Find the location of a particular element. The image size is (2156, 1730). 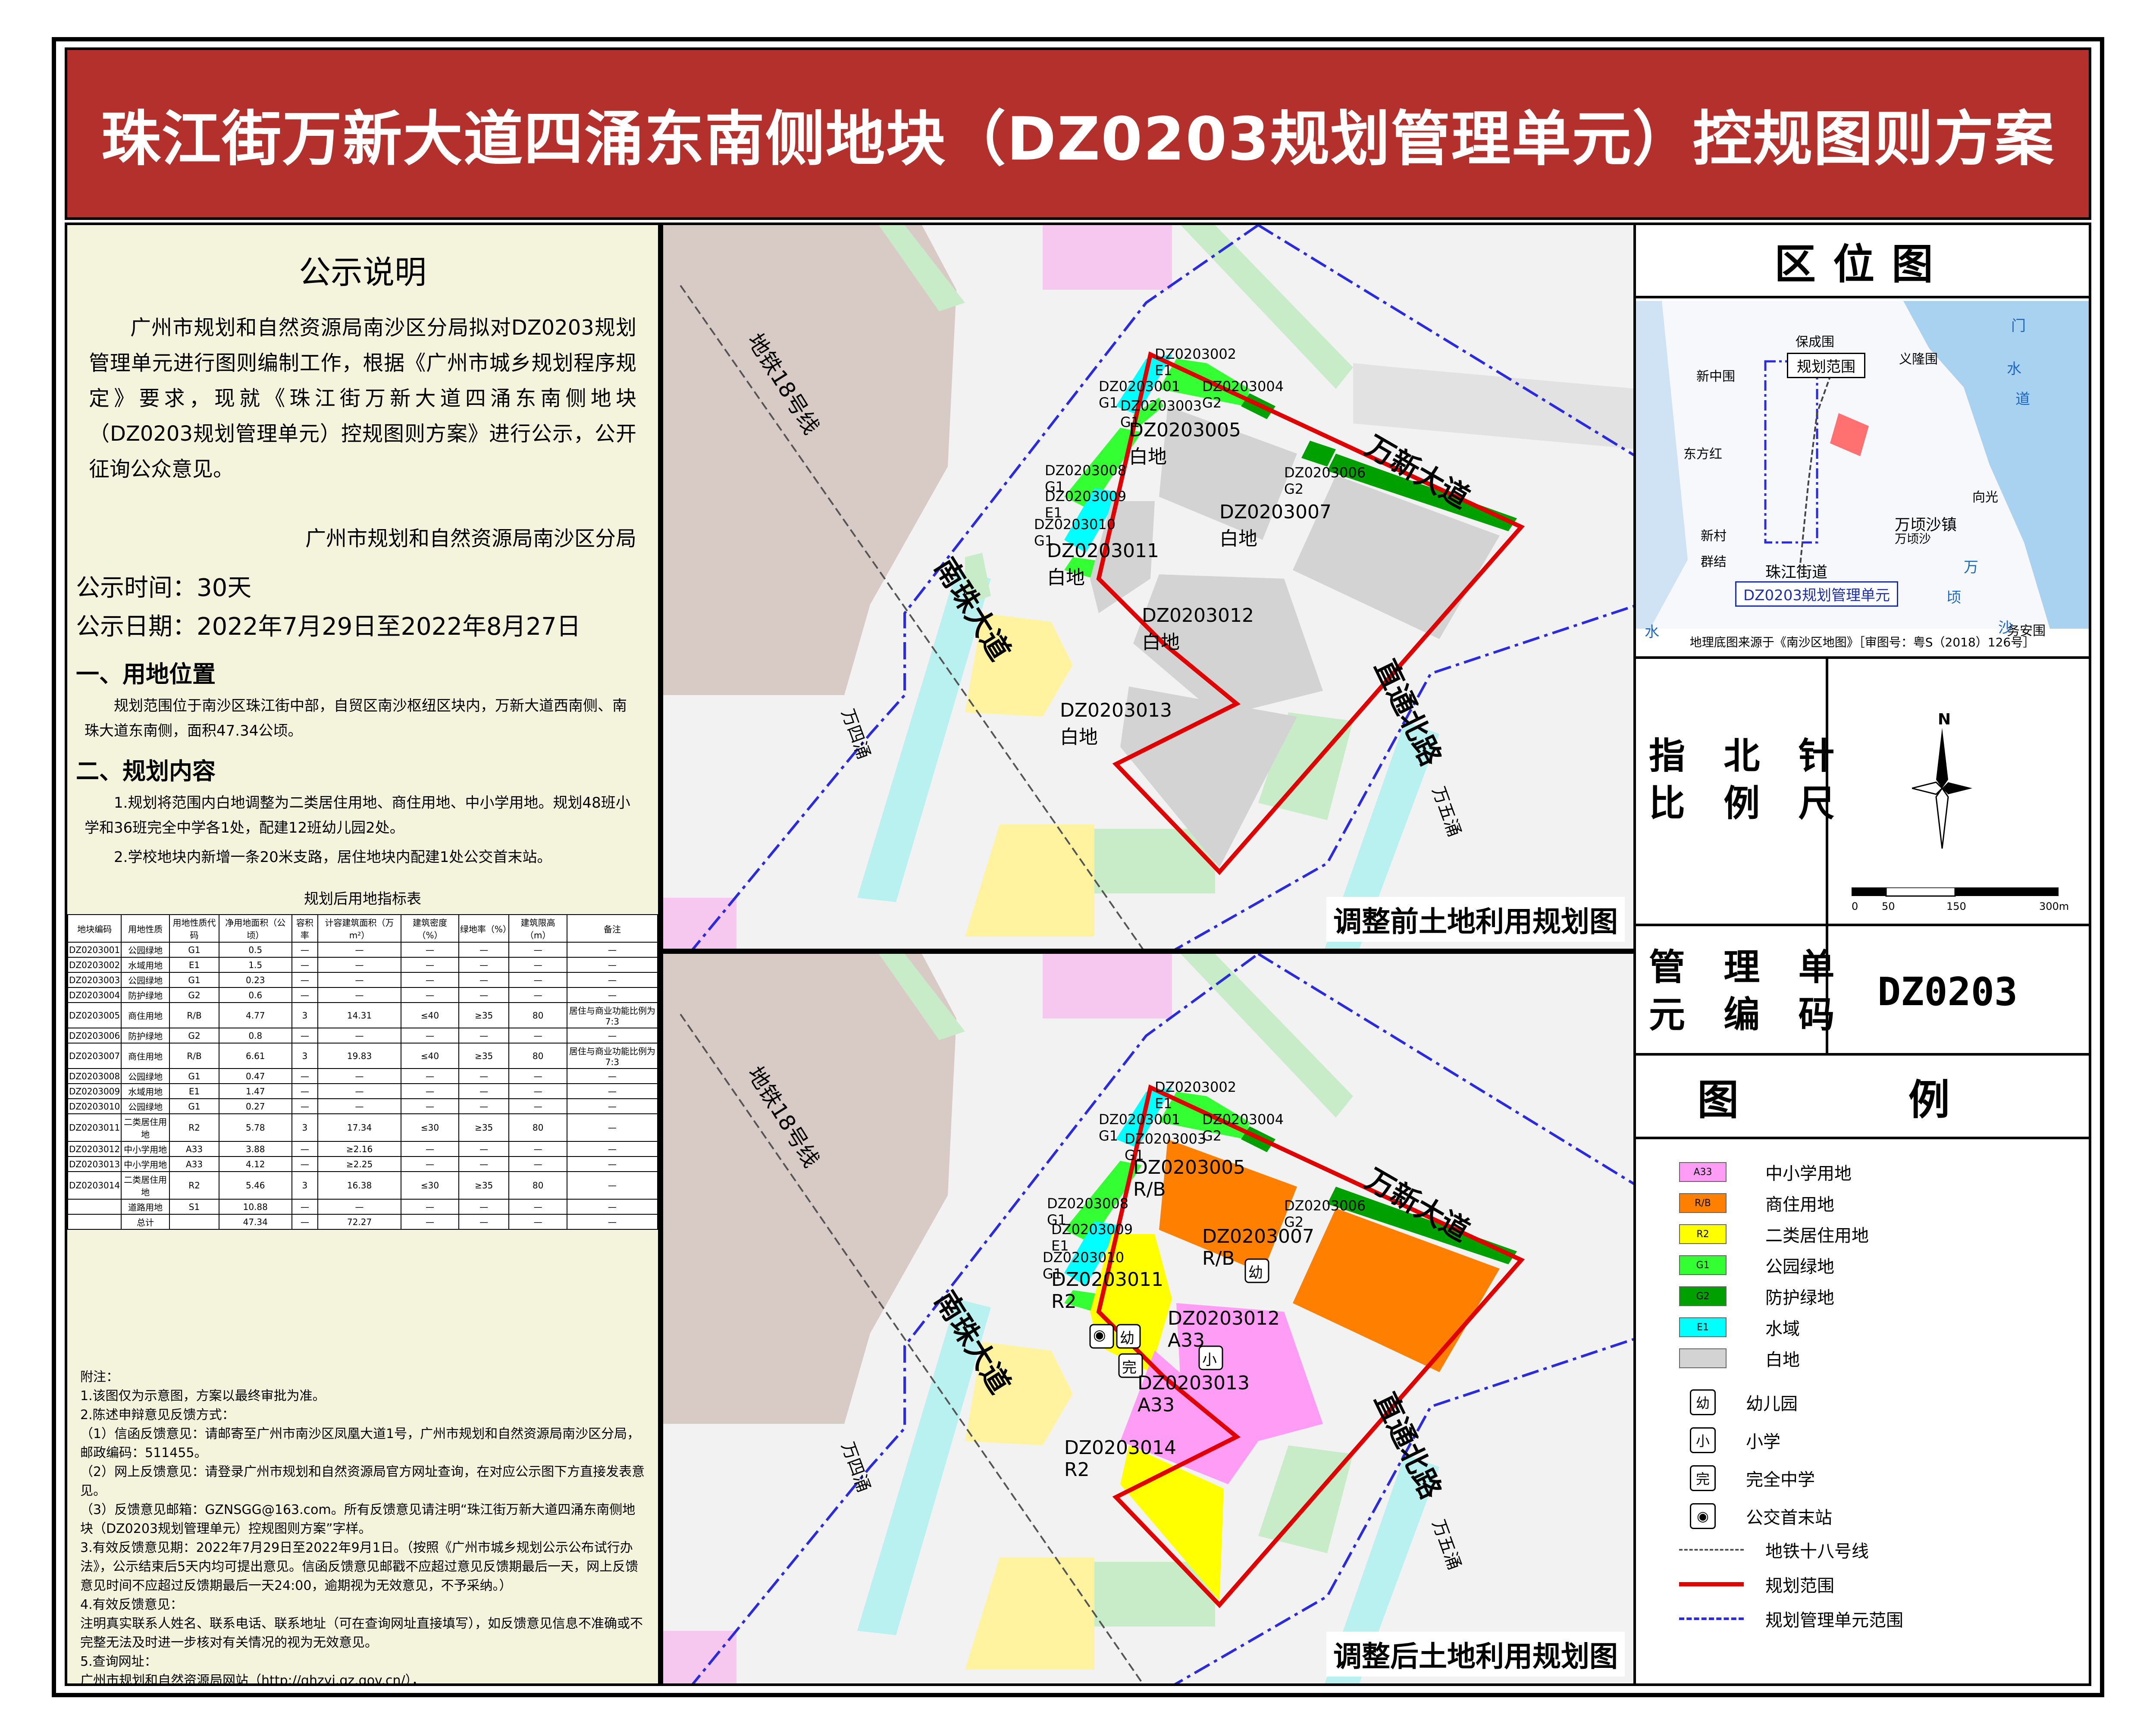

table-cell: ≥2.16 is located at coordinates (359, 1149).